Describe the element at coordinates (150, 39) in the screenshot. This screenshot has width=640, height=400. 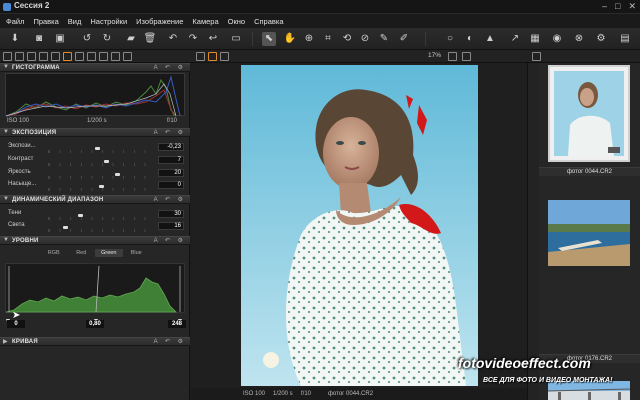
I see `trash-icon: 🗑` at that location.